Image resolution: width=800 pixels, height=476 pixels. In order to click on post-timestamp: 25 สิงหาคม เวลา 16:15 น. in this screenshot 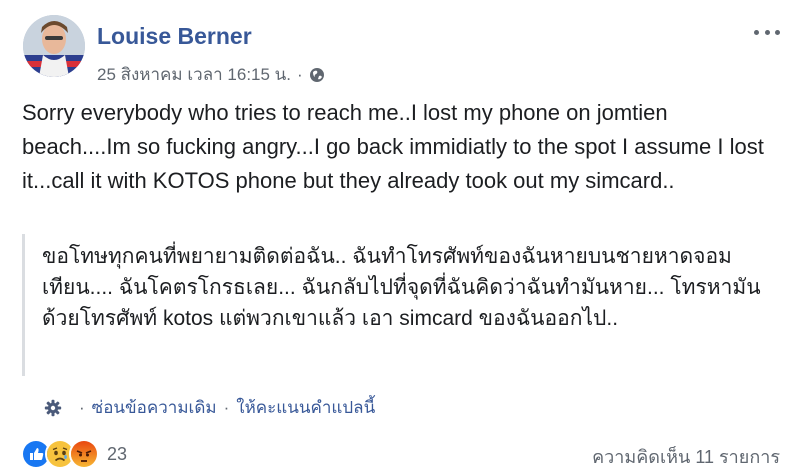, I will do `click(194, 74)`.